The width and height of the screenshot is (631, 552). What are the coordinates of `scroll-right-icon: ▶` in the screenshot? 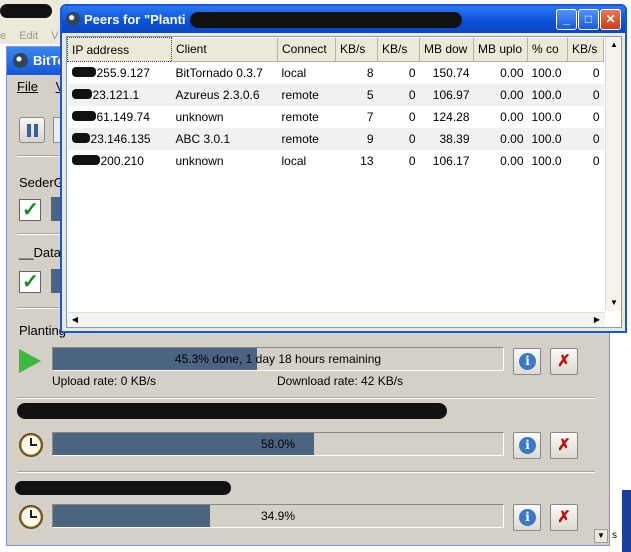 It's located at (597, 320).